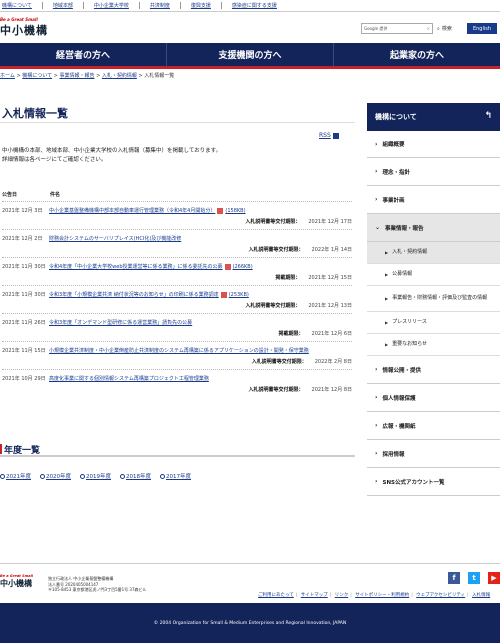 Image resolution: width=500 pixels, height=643 pixels. I want to click on sidebar-item-philosophy: › 理念・指針, so click(433, 172).